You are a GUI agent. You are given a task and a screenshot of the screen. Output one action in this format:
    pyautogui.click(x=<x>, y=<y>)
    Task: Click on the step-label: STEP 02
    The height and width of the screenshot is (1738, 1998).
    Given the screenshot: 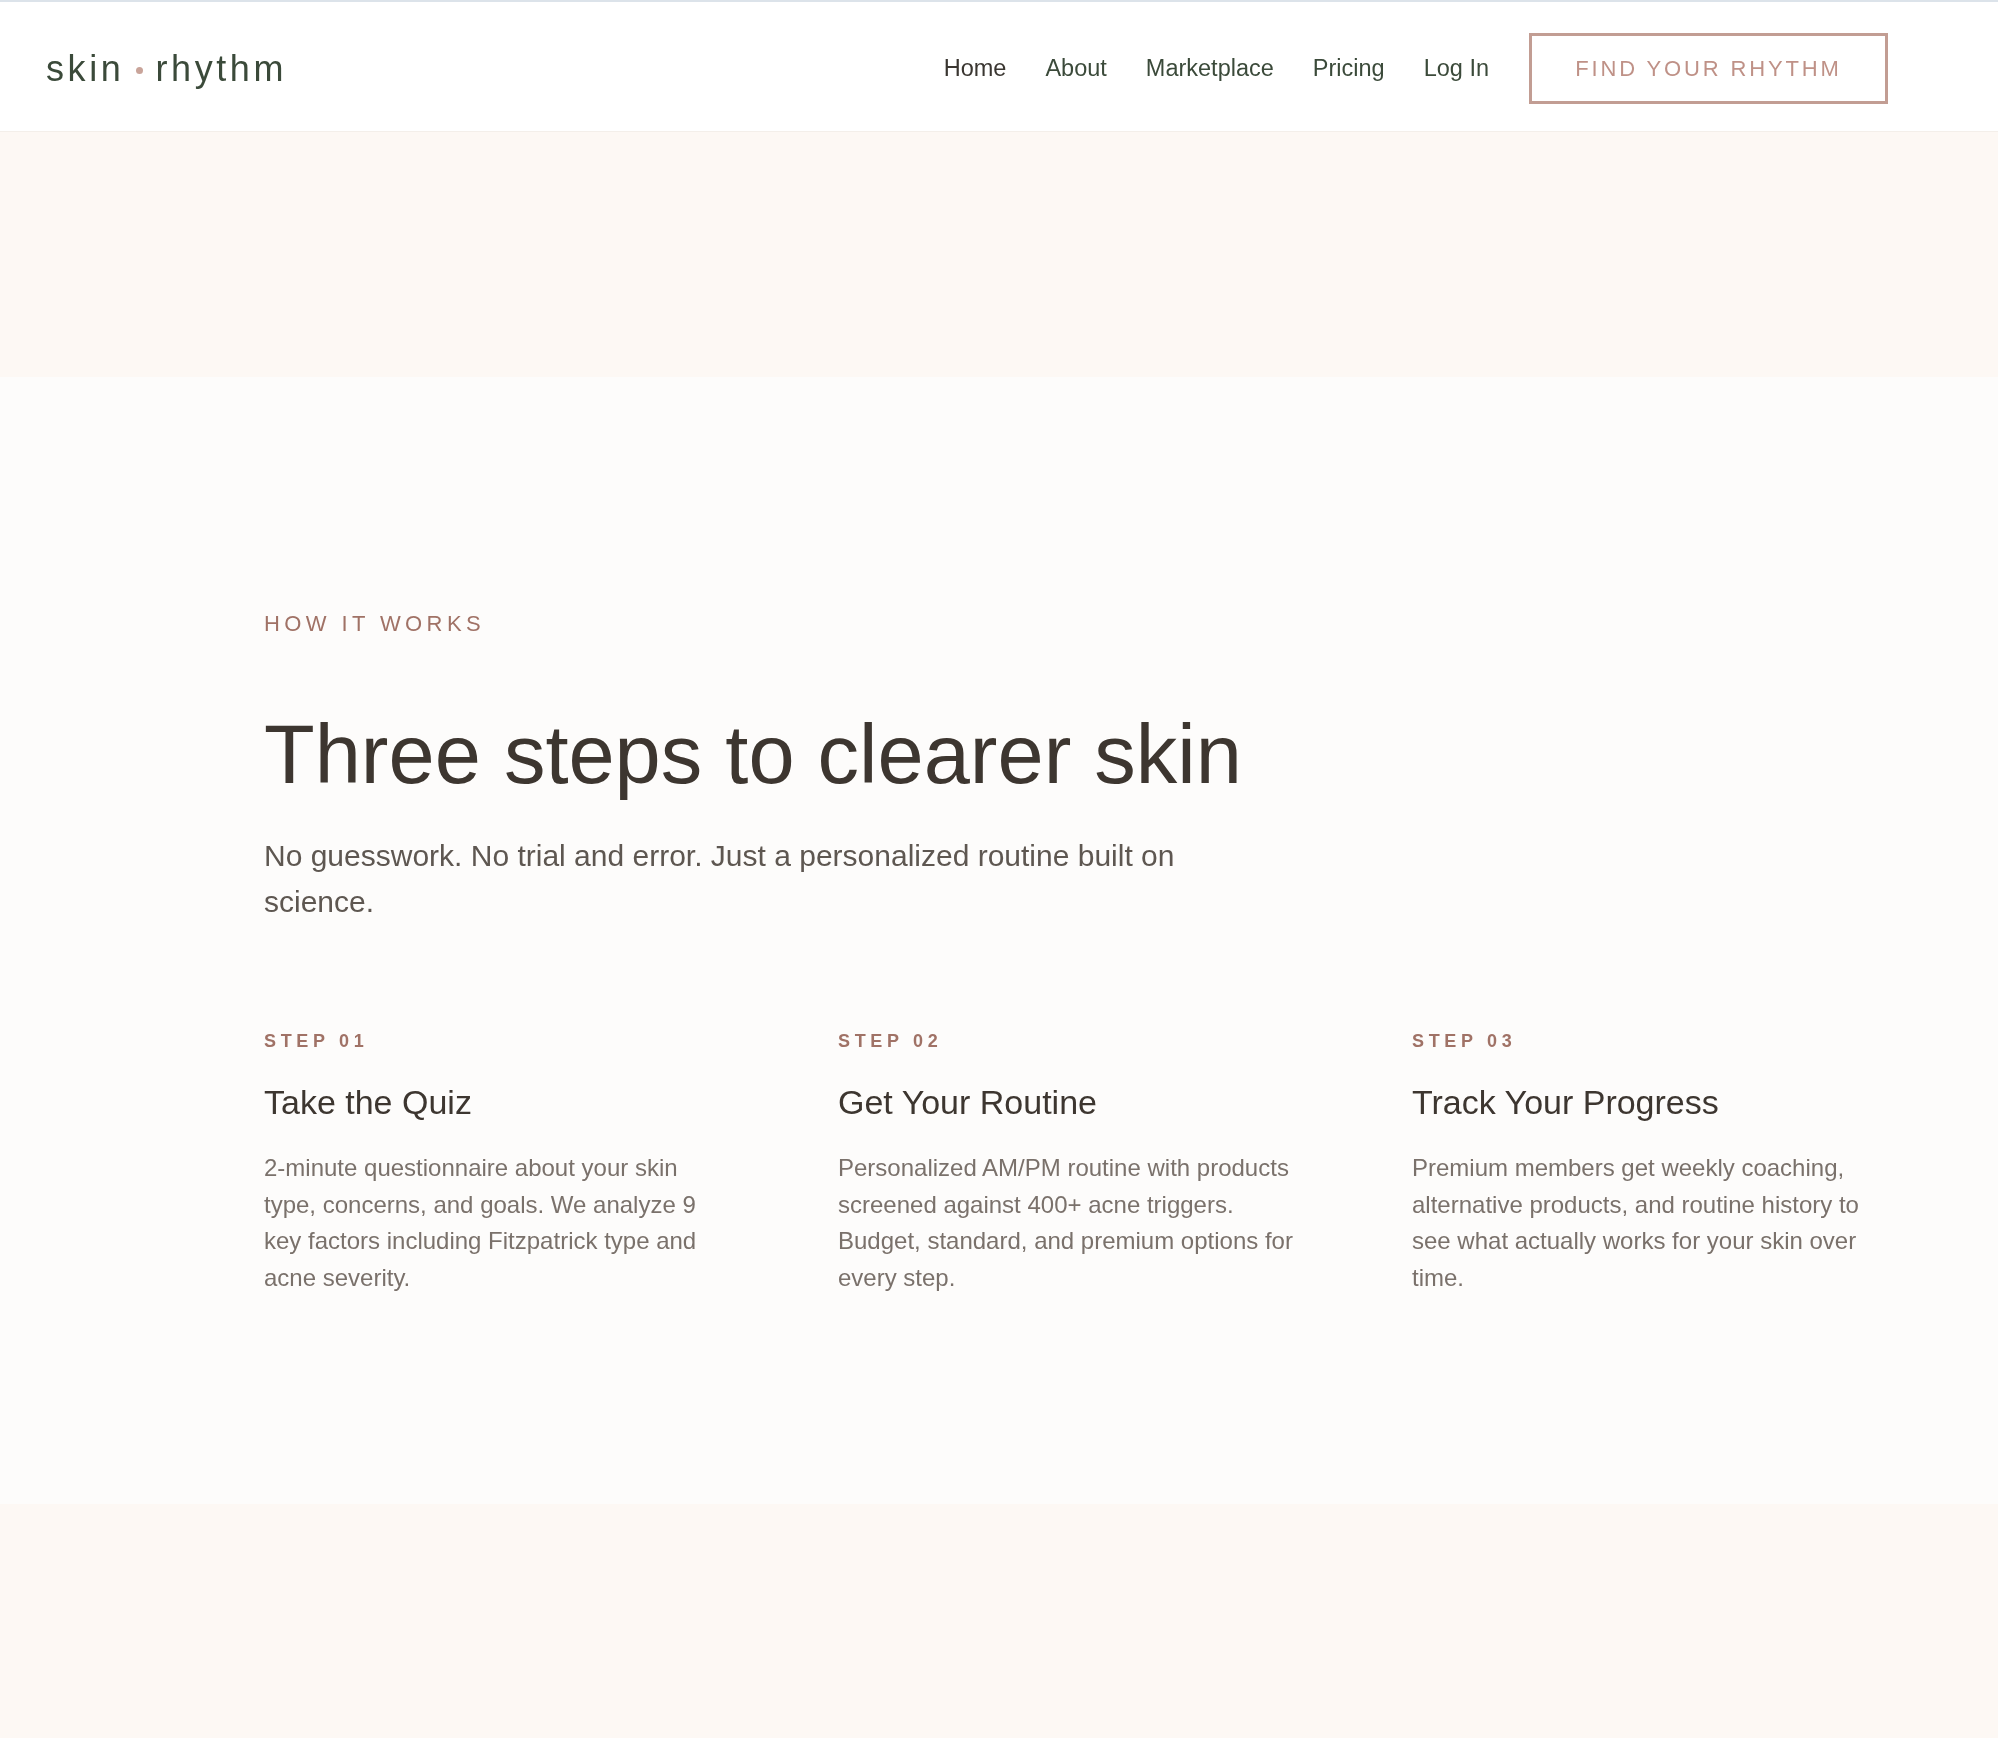 What is the action you would take?
    pyautogui.click(x=890, y=1041)
    